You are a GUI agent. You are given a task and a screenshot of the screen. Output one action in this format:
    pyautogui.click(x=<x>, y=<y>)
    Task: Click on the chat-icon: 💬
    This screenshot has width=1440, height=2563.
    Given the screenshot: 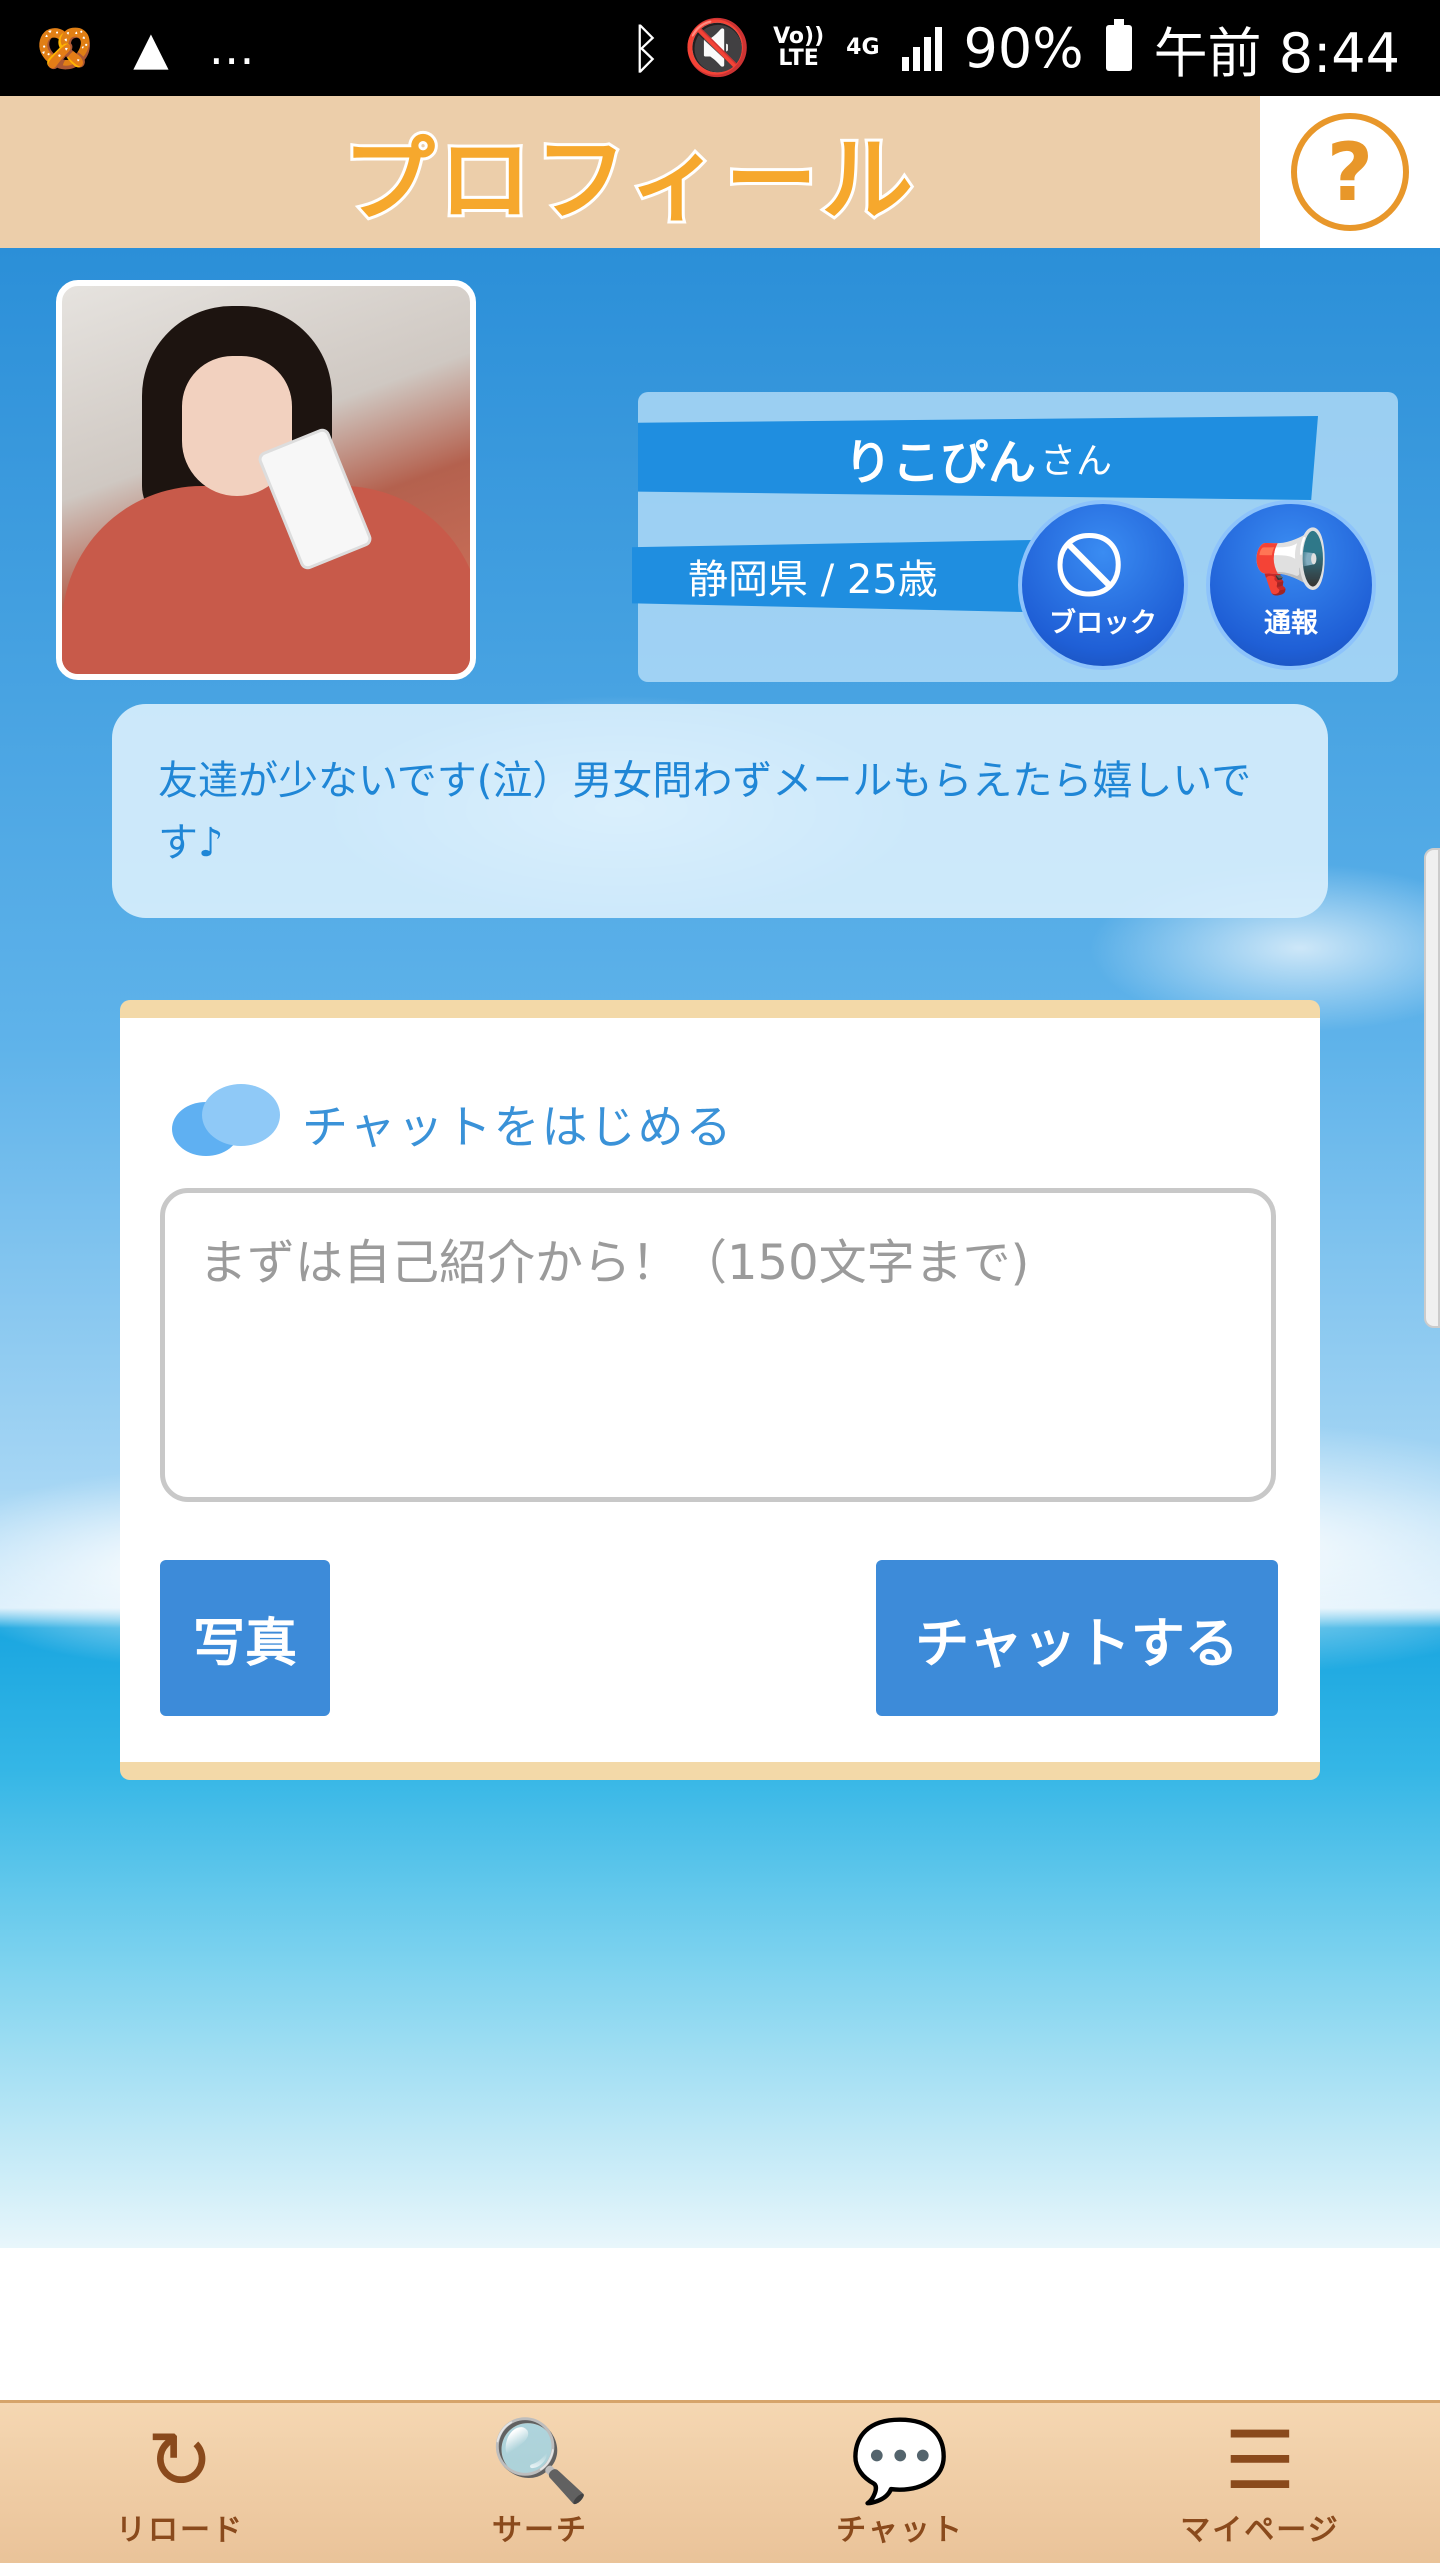 What is the action you would take?
    pyautogui.click(x=900, y=2460)
    